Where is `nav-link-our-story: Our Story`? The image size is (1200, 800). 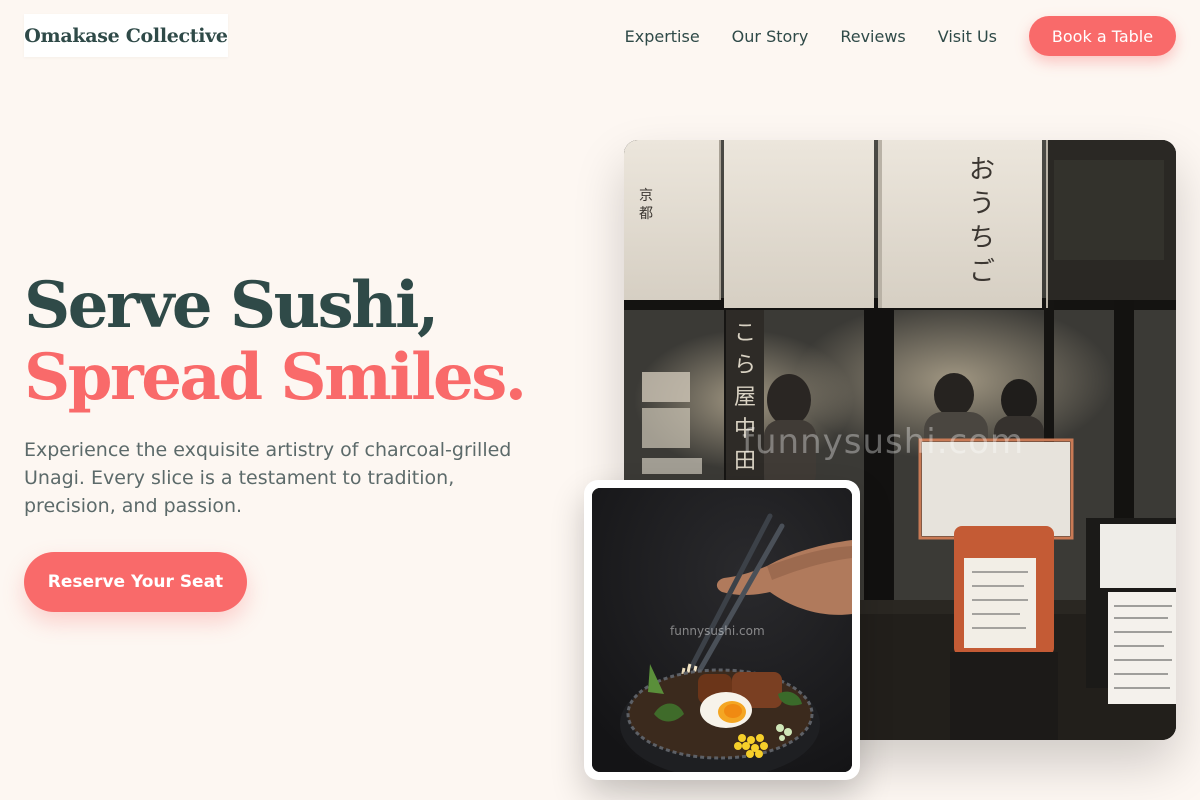 nav-link-our-story: Our Story is located at coordinates (770, 36).